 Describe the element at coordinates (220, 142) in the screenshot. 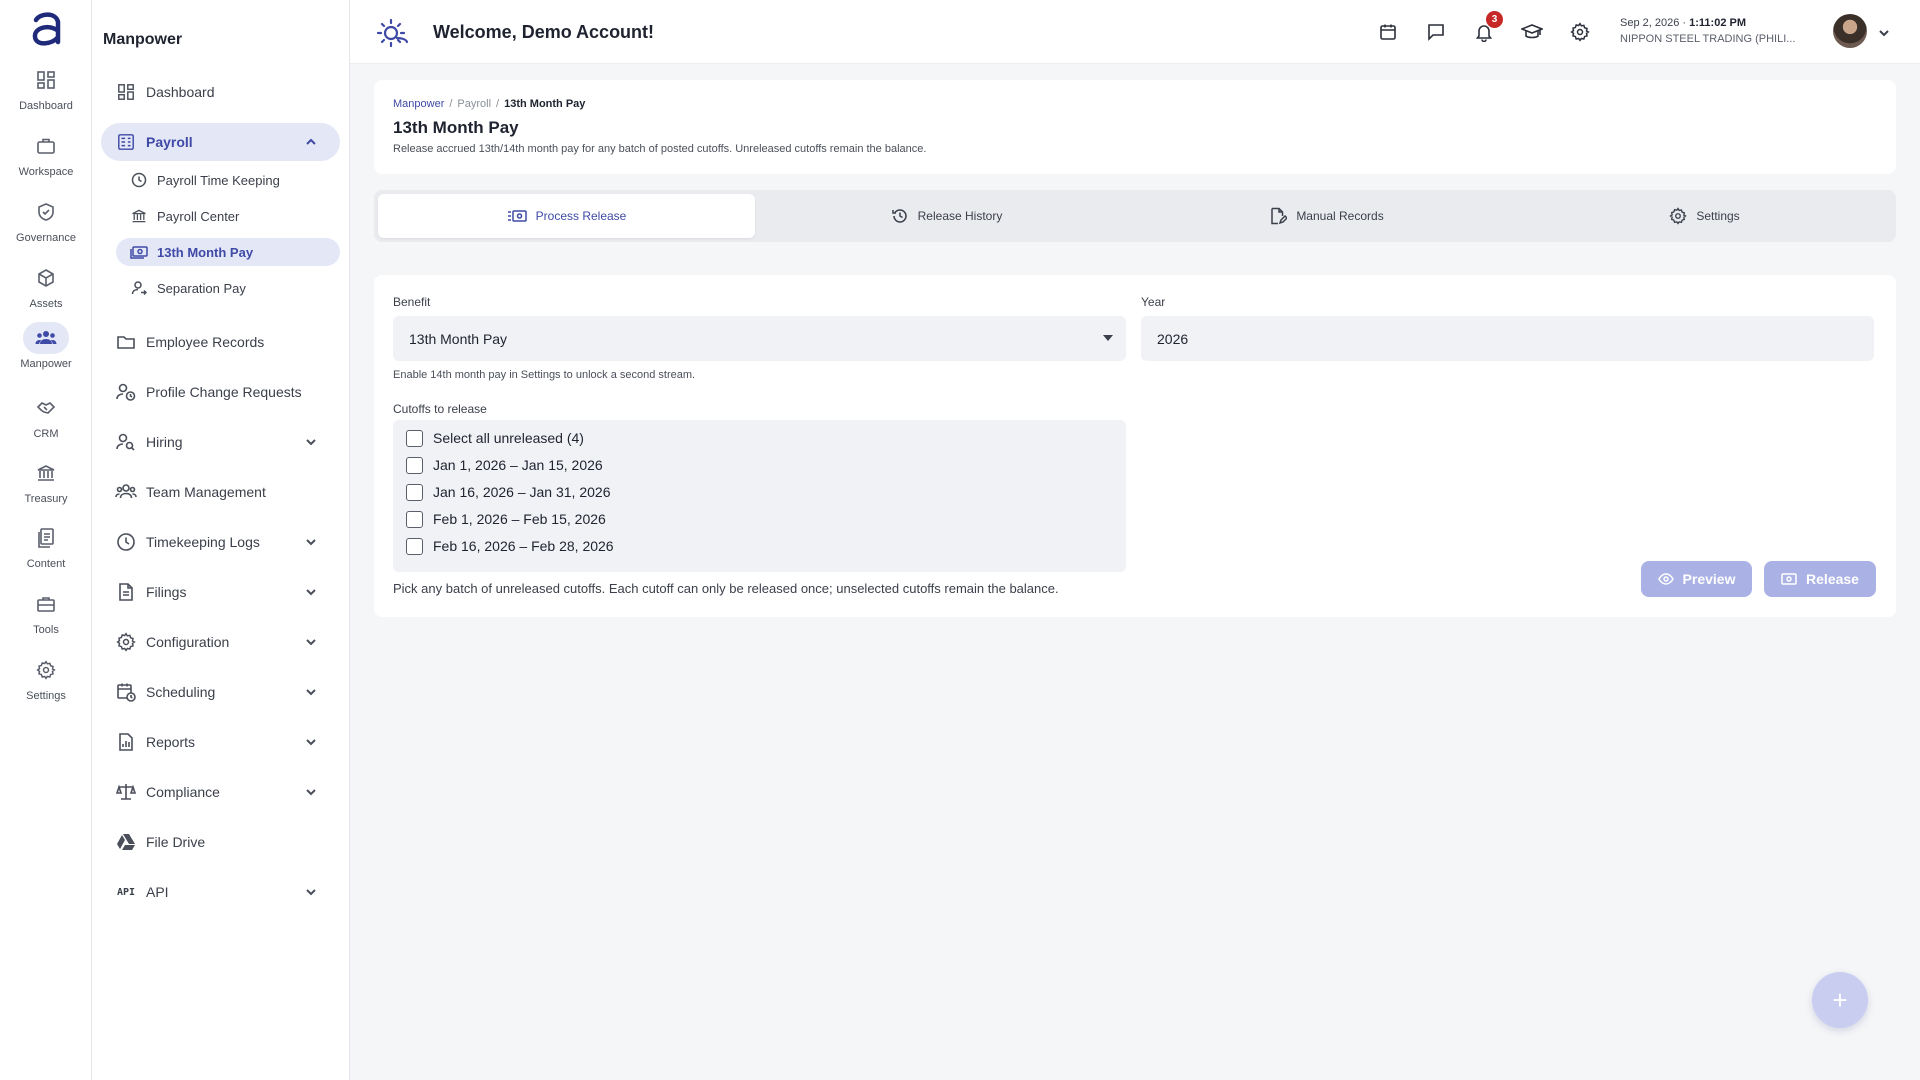

I see `sidebar-item-payroll: Payroll` at that location.